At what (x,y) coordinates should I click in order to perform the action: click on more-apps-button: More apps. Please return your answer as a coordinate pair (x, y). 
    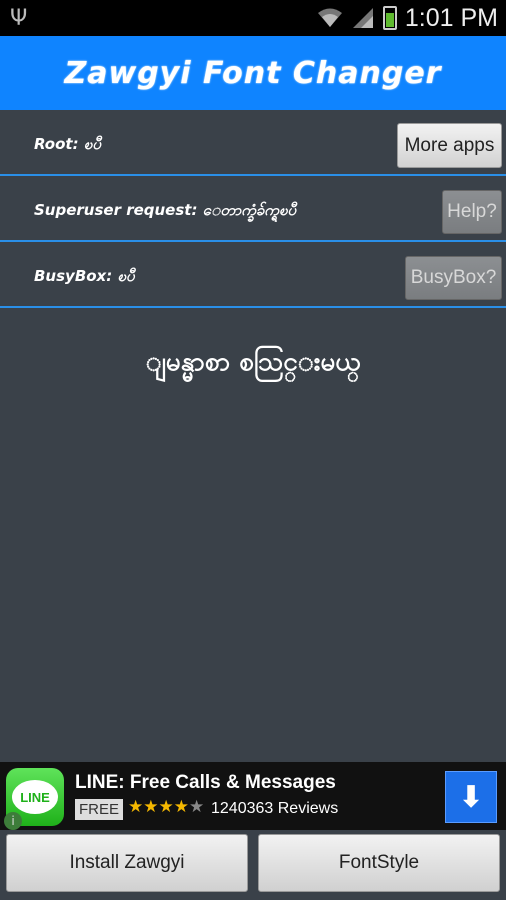
    Looking at the image, I should click on (449, 145).